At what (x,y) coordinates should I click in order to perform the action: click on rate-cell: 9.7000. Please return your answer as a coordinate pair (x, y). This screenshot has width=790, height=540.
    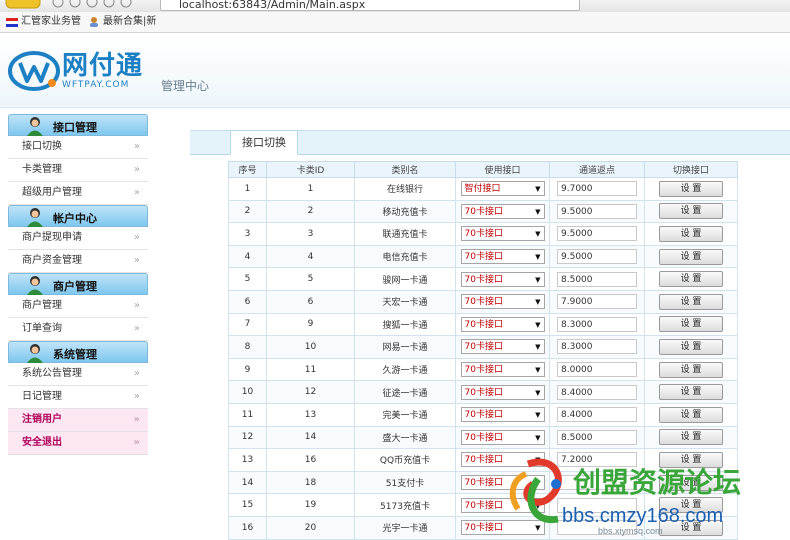
    Looking at the image, I should click on (597, 189).